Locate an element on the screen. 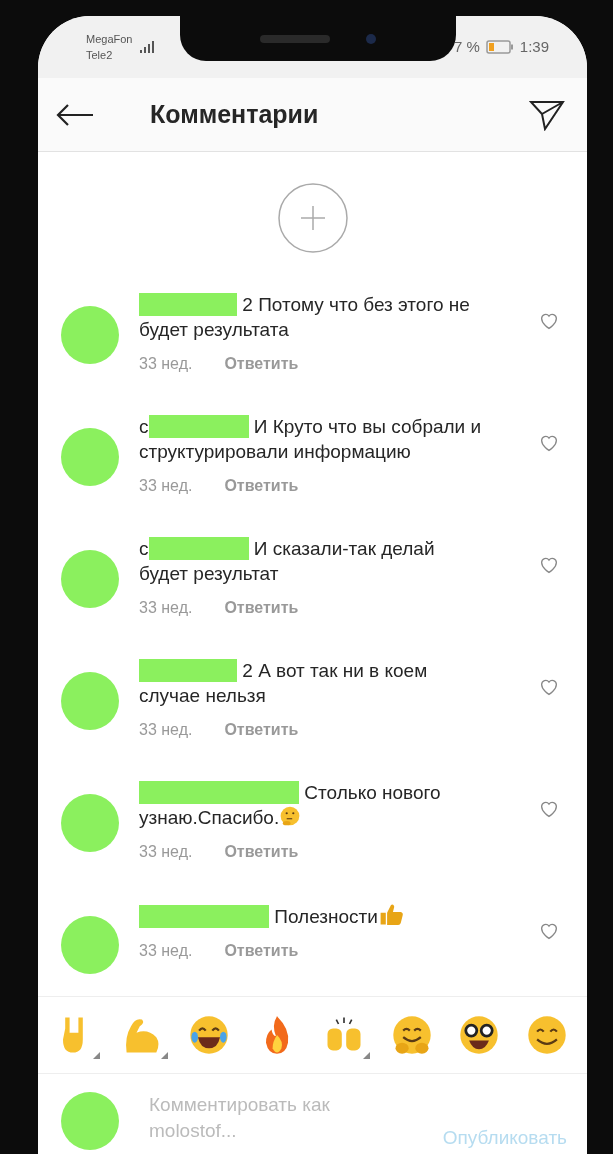  add-circle-icon is located at coordinates (312, 218).